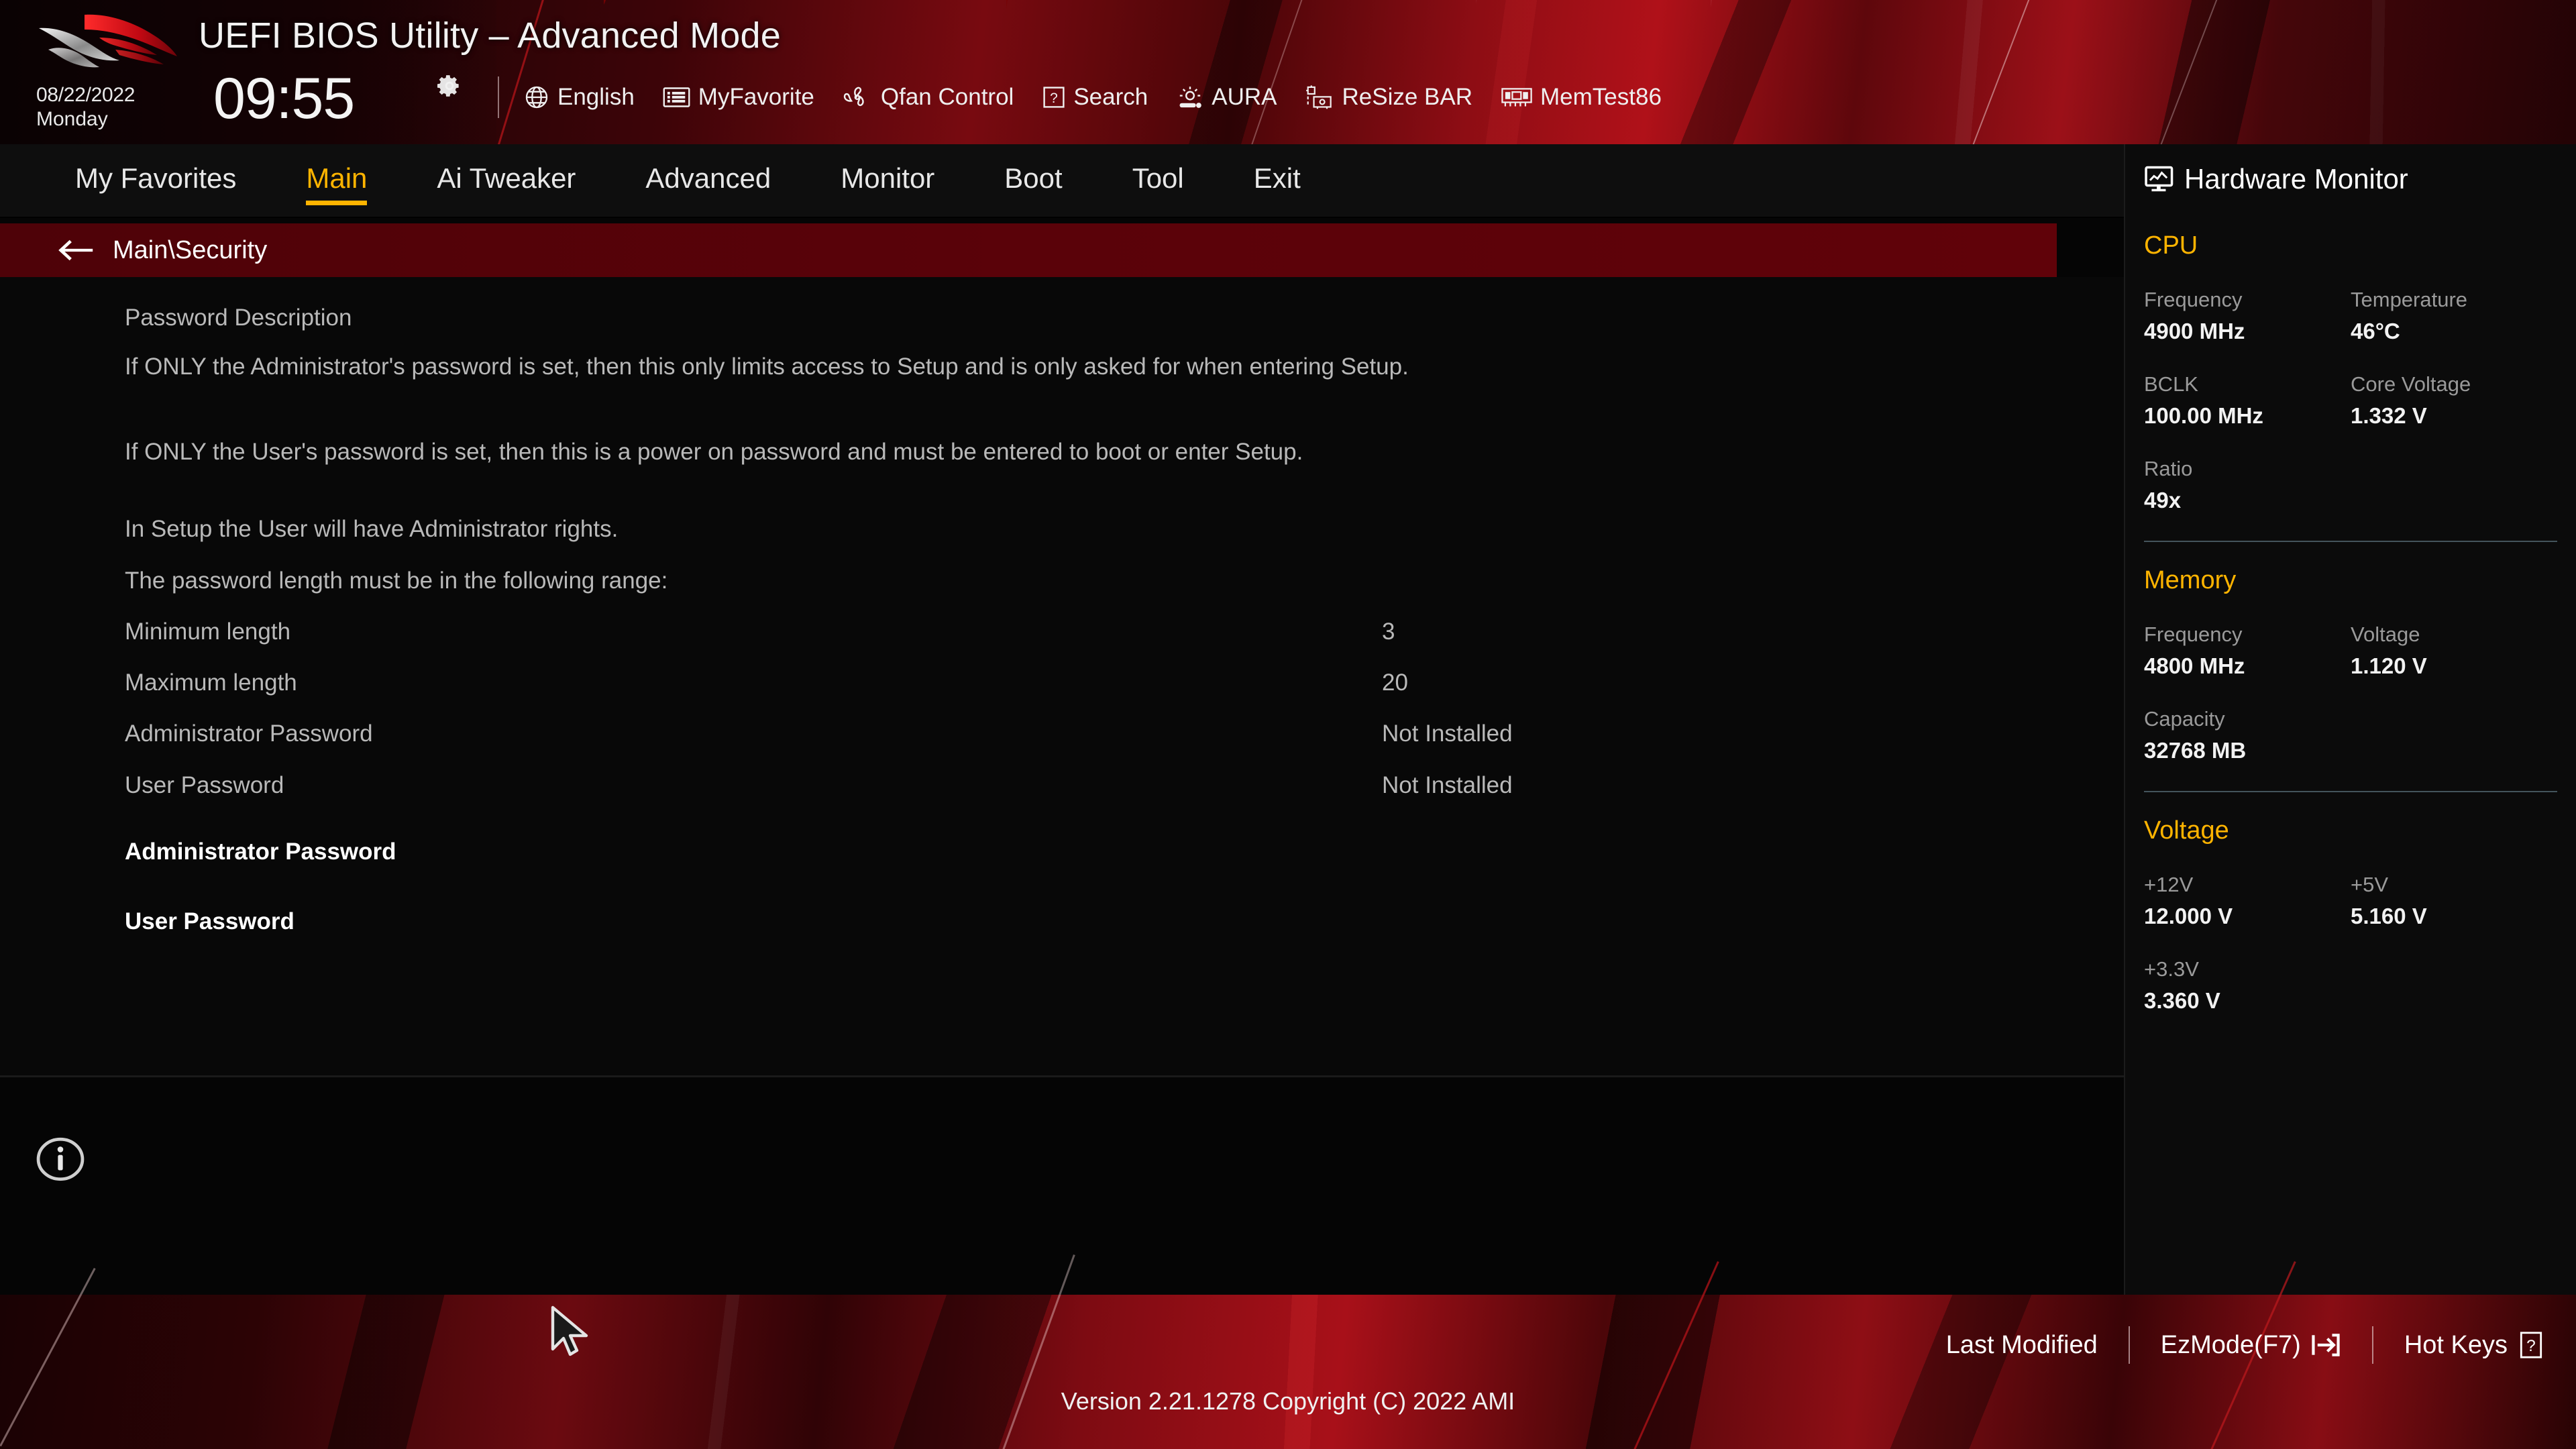 This screenshot has width=2576, height=1449. Describe the element at coordinates (2163, 500) in the screenshot. I see `hw-value: 49x` at that location.